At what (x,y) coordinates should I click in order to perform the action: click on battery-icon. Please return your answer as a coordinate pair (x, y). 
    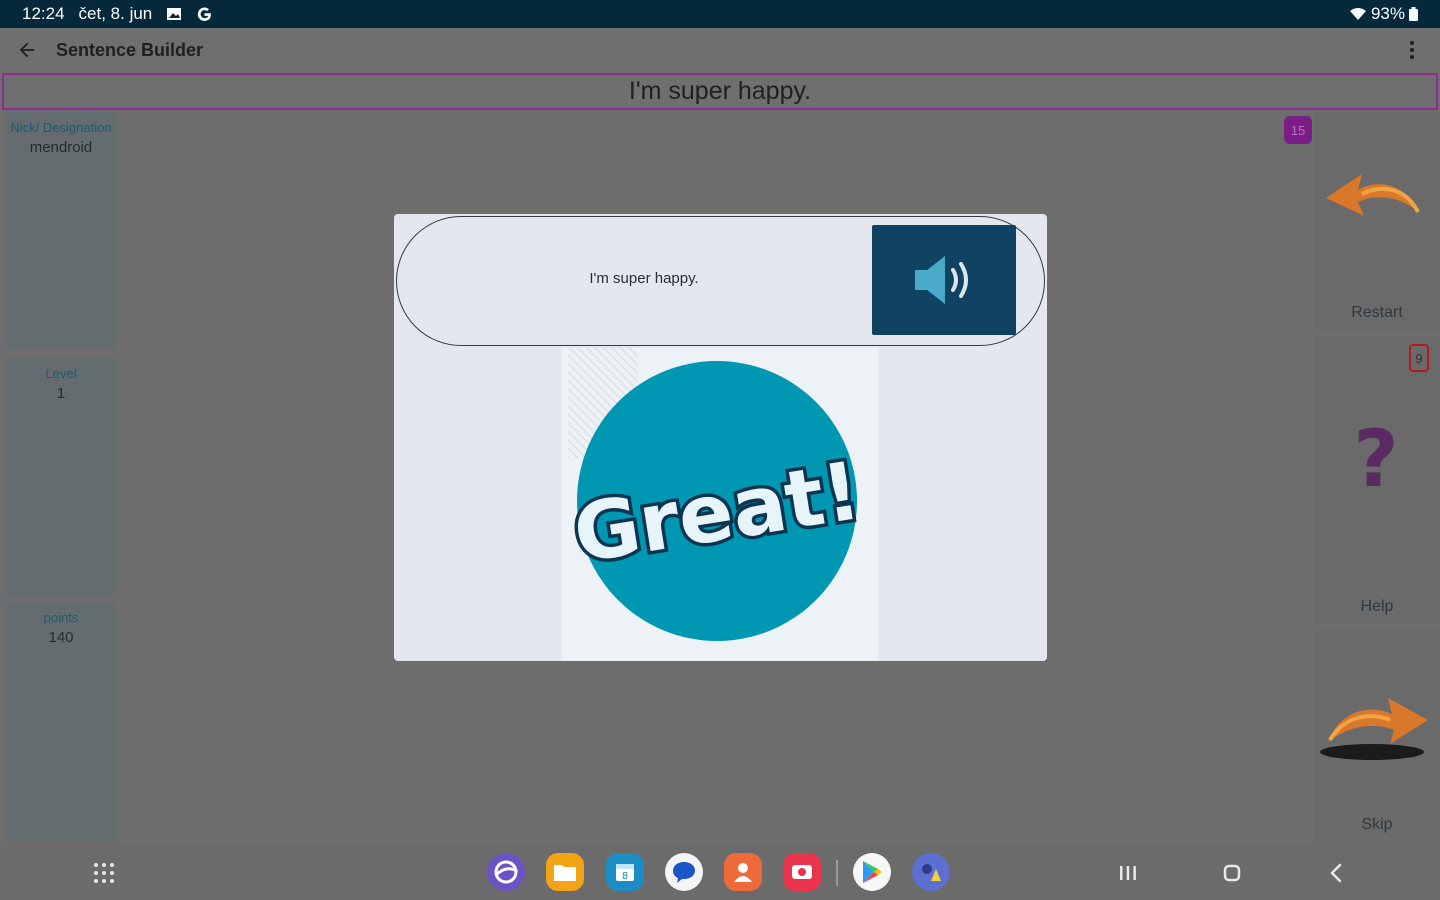
    Looking at the image, I should click on (1413, 14).